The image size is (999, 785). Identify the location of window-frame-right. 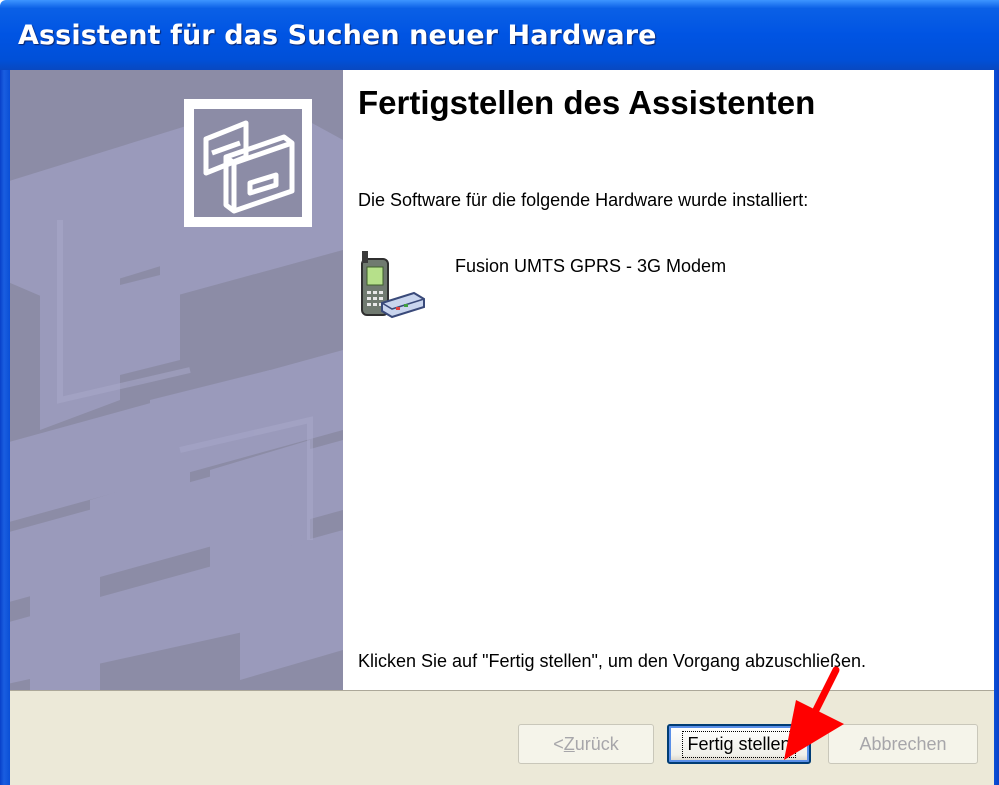
(996, 427).